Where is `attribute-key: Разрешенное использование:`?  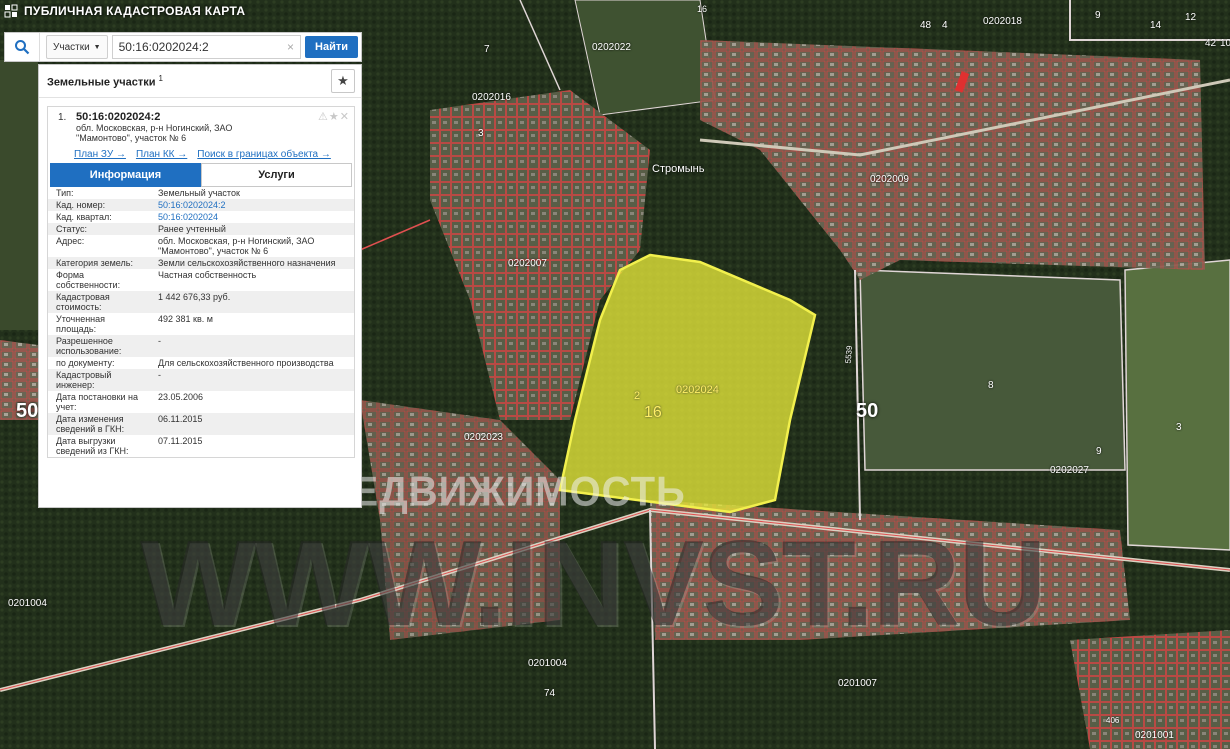 attribute-key: Разрешенное использование: is located at coordinates (99, 346).